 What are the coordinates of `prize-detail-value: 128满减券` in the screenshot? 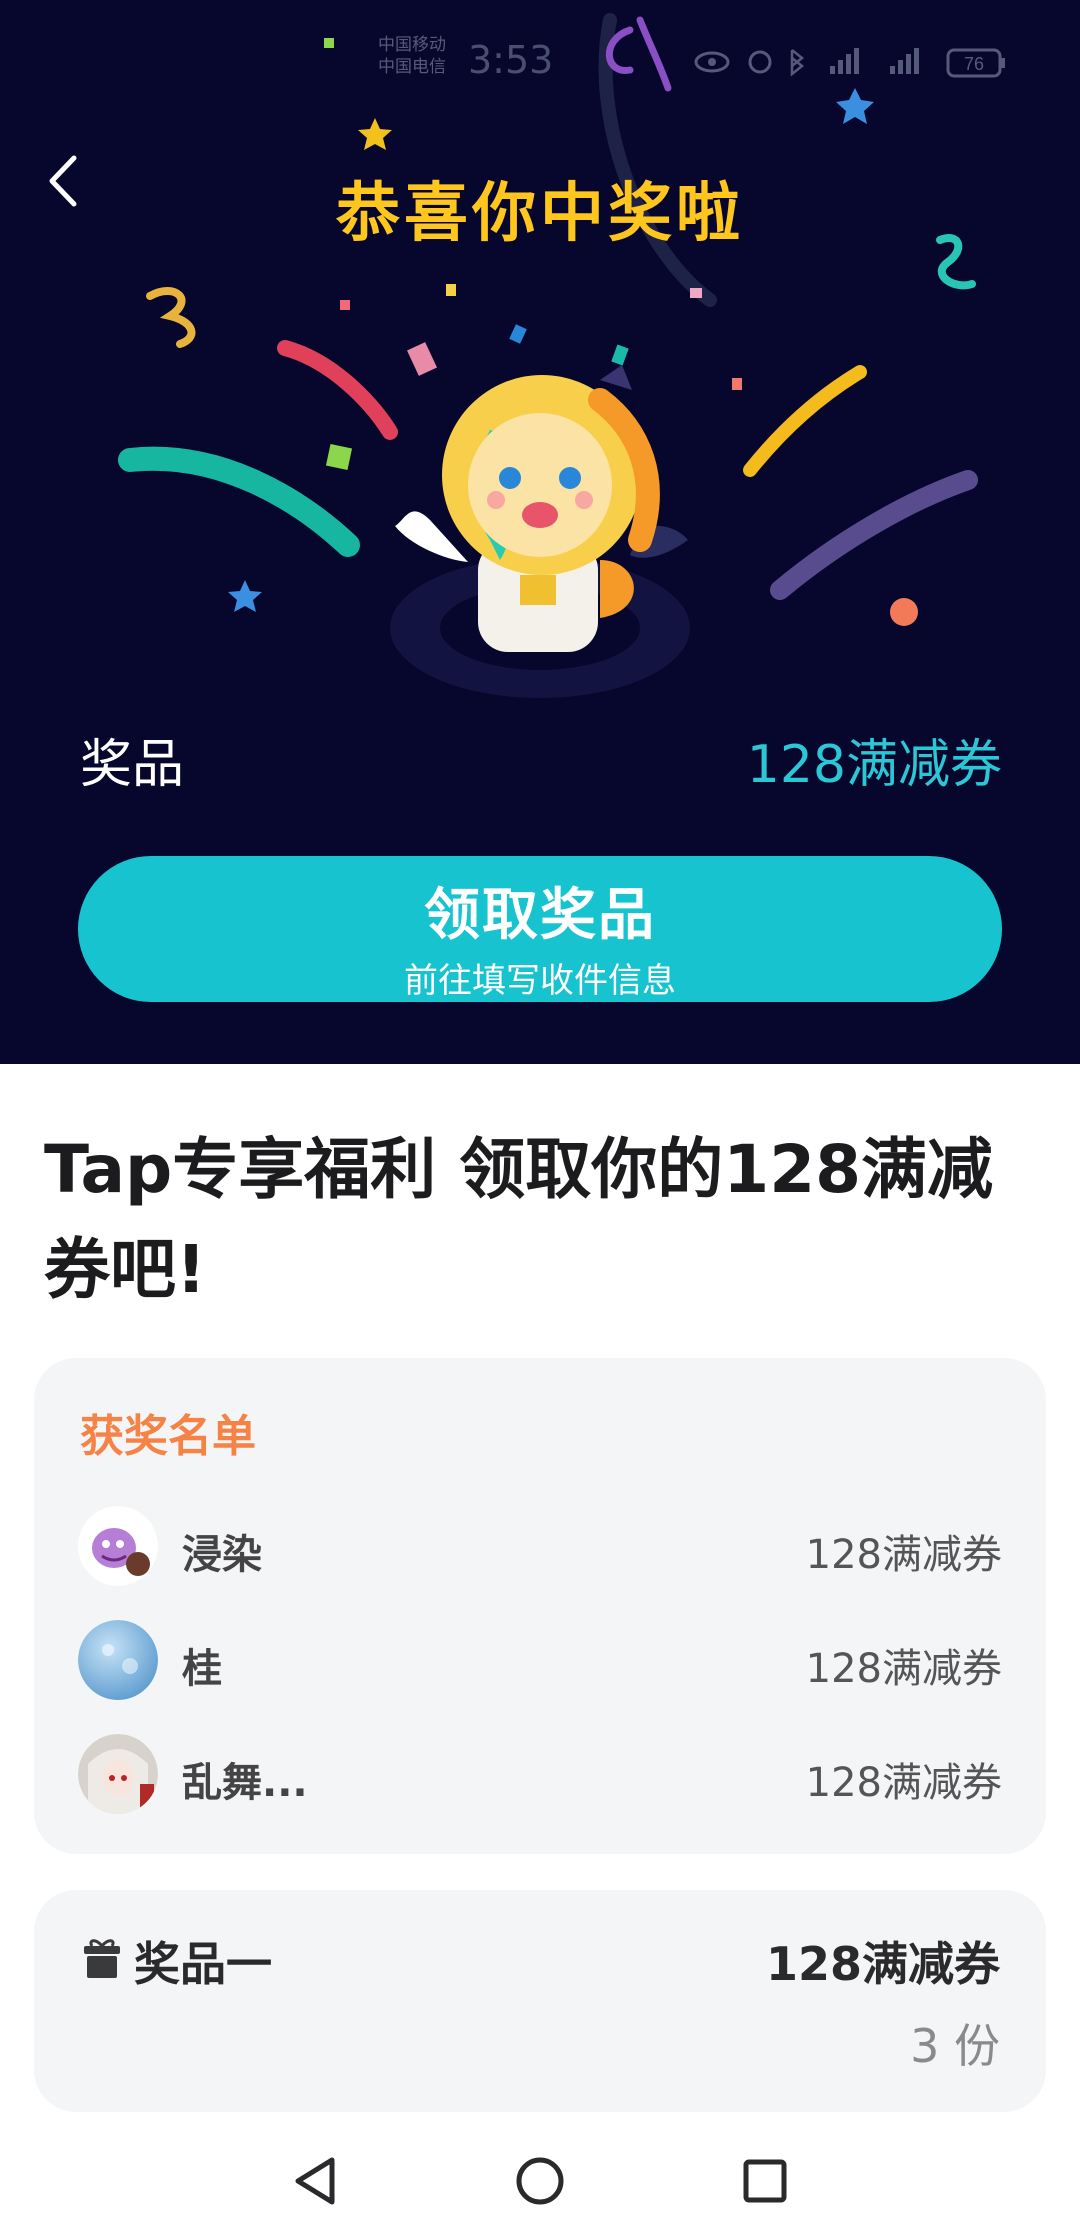 It's located at (882, 1964).